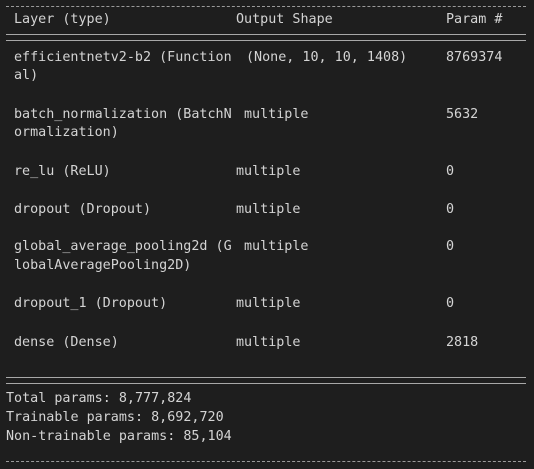  What do you see at coordinates (284, 19) in the screenshot?
I see `header-output-shape: Output Shape` at bounding box center [284, 19].